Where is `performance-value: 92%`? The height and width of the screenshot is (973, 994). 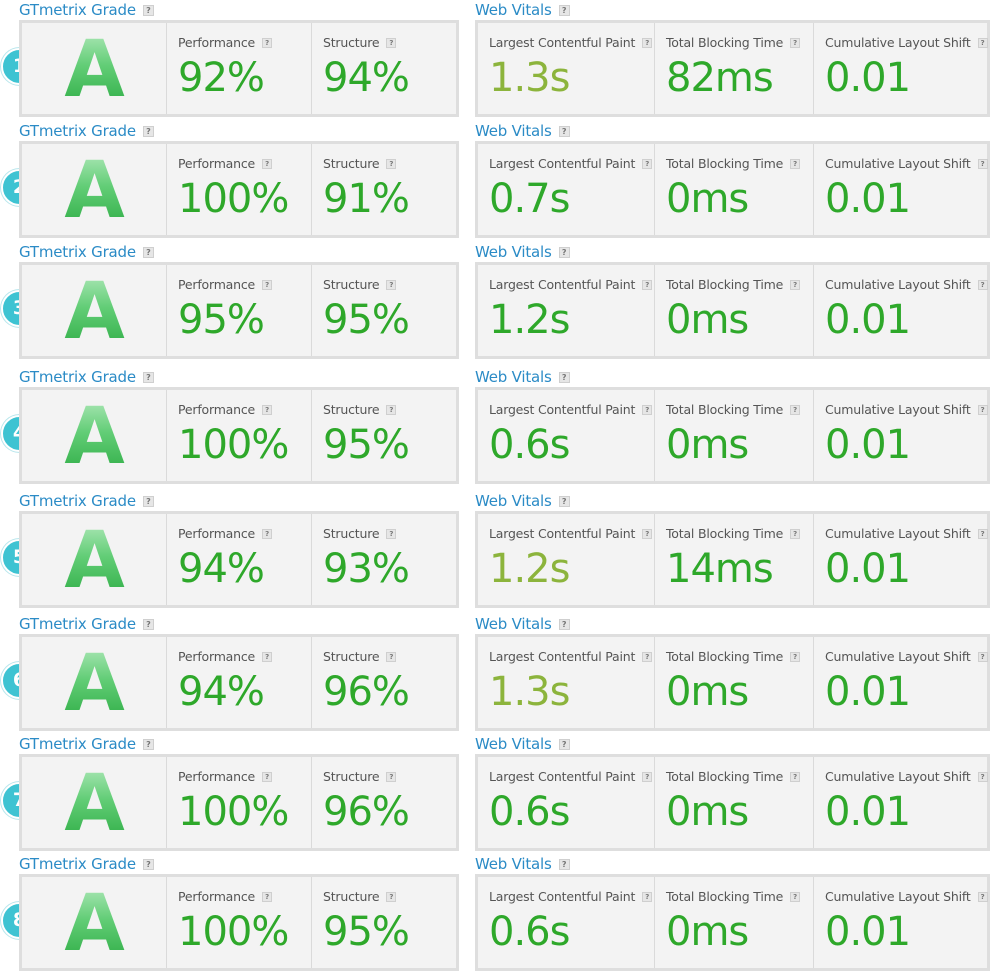 performance-value: 92% is located at coordinates (221, 78).